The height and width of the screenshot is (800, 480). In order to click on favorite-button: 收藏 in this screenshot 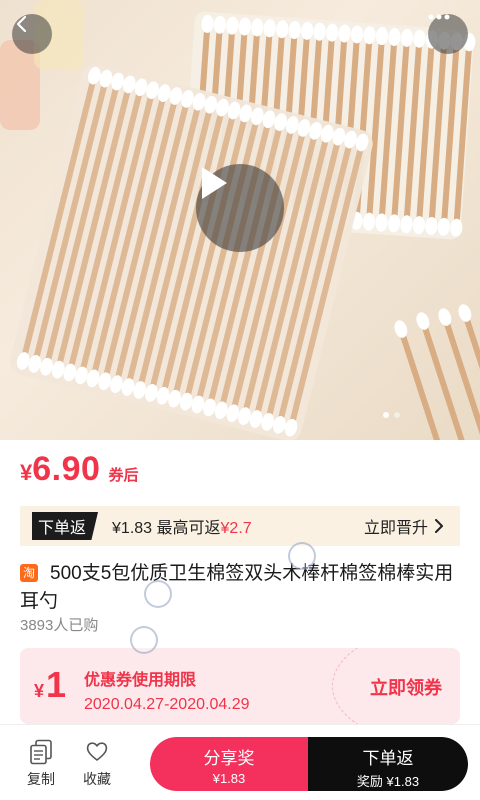, I will do `click(97, 764)`.